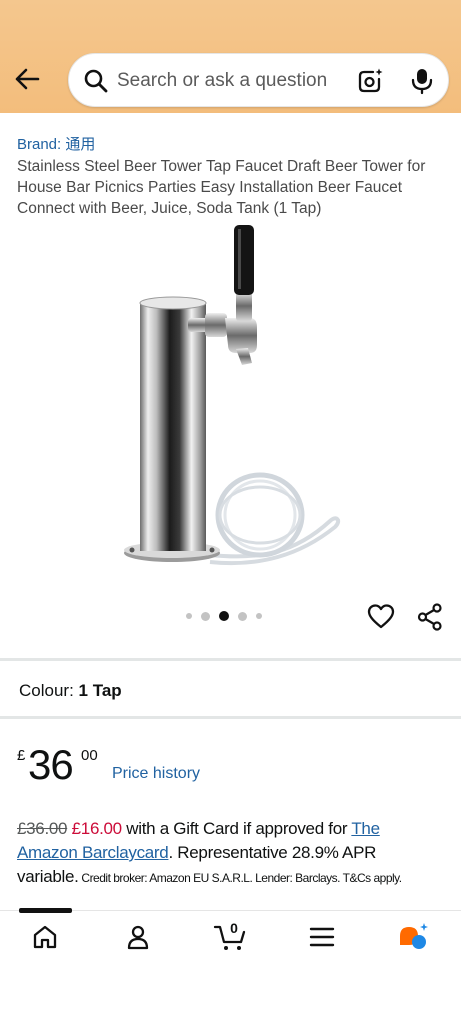  I want to click on colour-value: 1 Tap, so click(100, 690).